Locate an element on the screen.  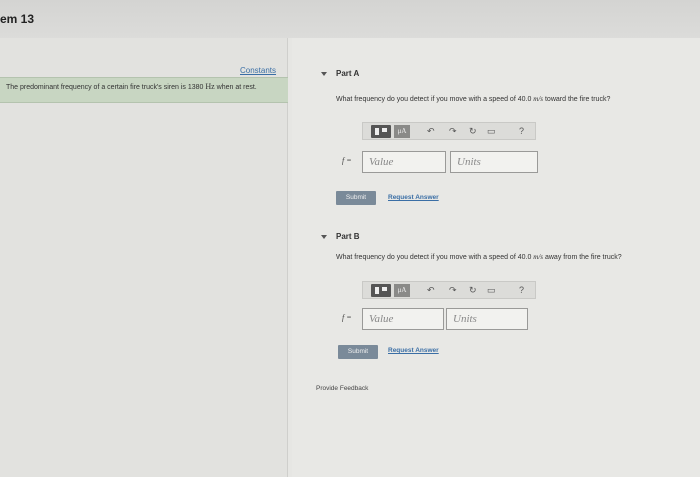
part-b-title: Part B is located at coordinates (348, 236).